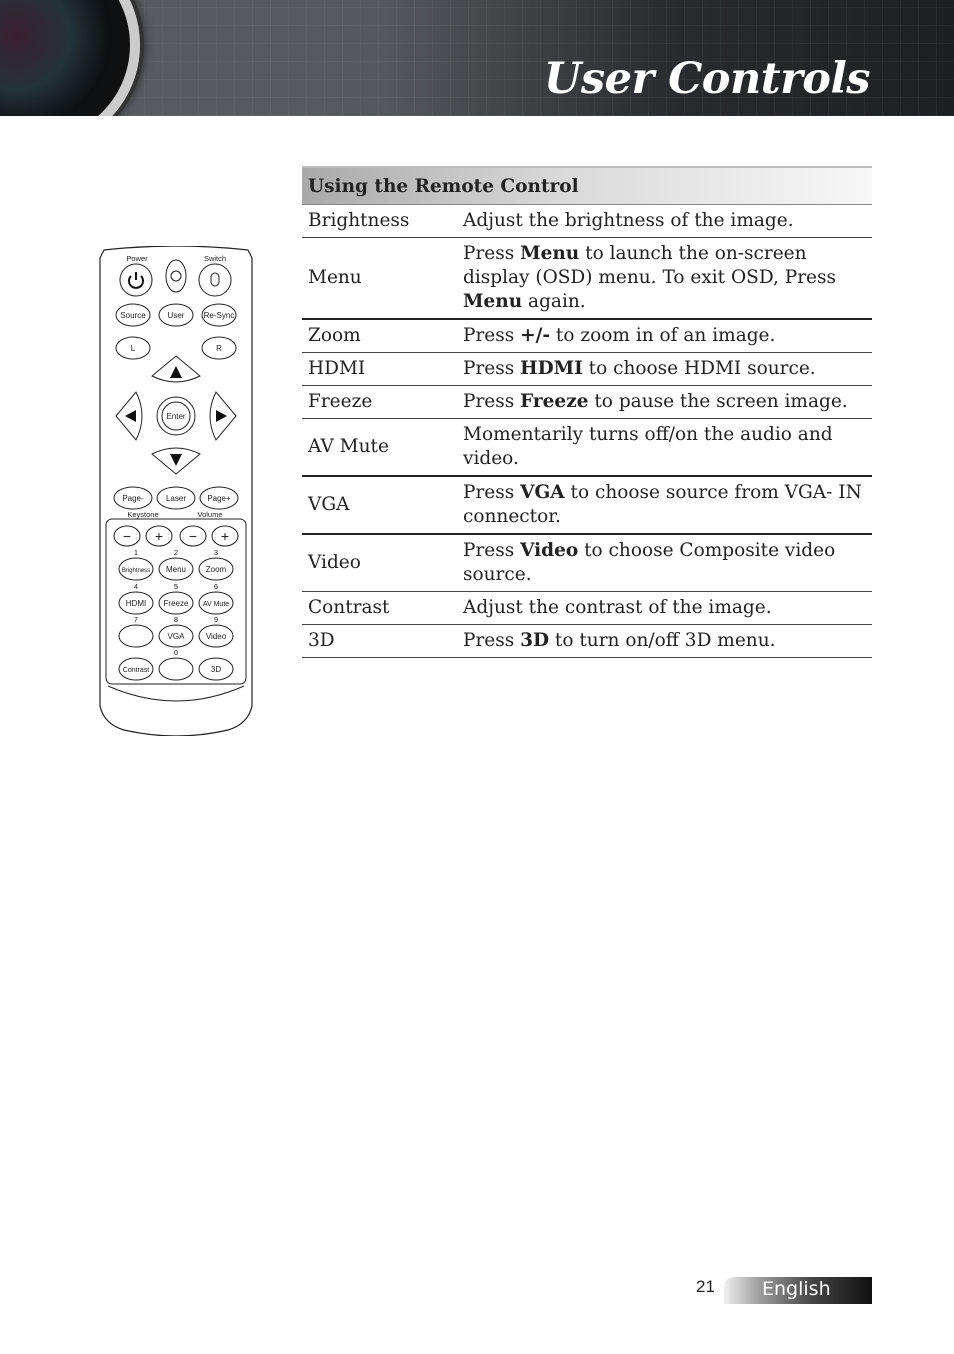  What do you see at coordinates (215, 258) in the screenshot?
I see `switch-label: Switch` at bounding box center [215, 258].